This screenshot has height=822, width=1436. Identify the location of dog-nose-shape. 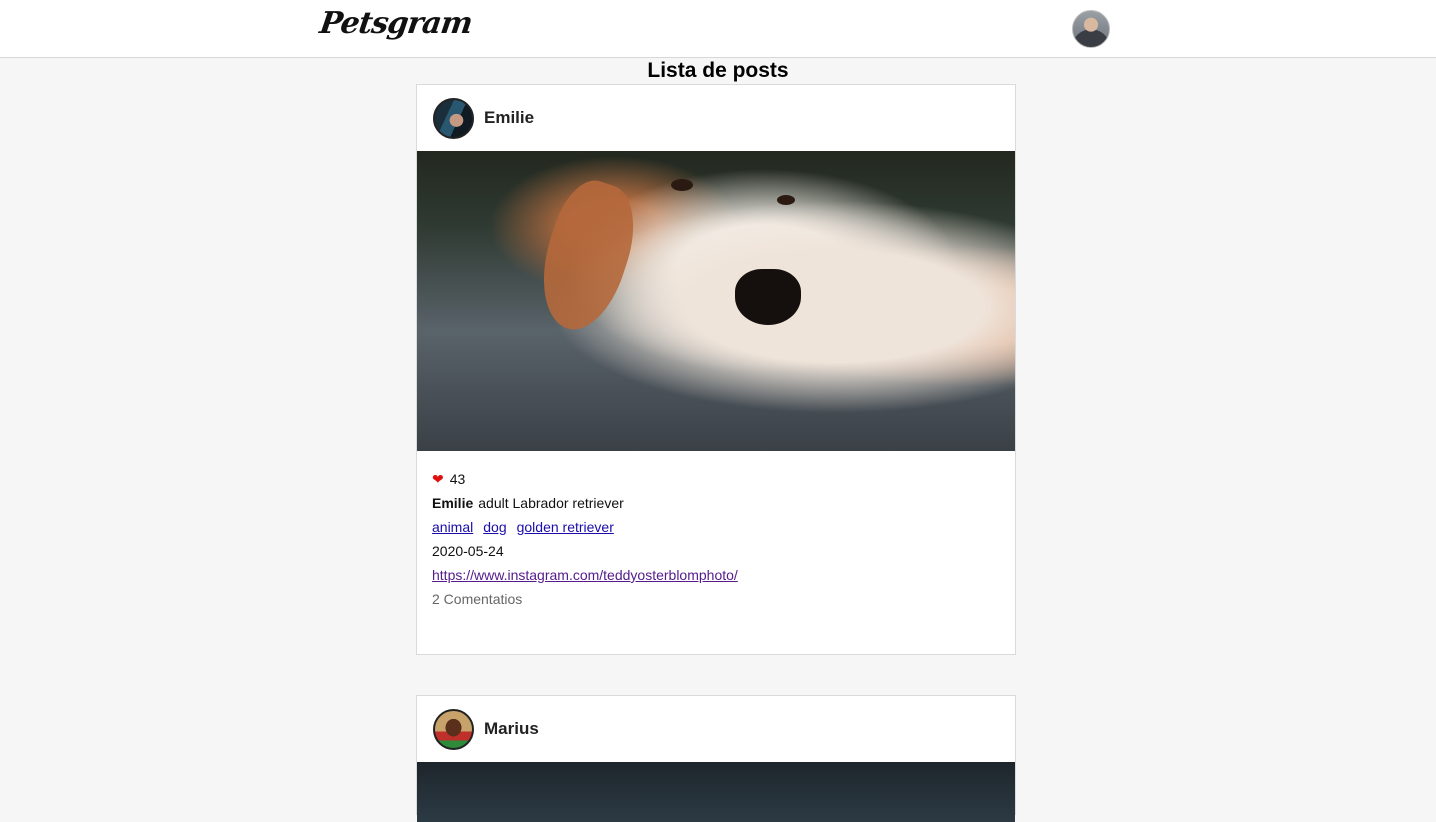
(768, 297).